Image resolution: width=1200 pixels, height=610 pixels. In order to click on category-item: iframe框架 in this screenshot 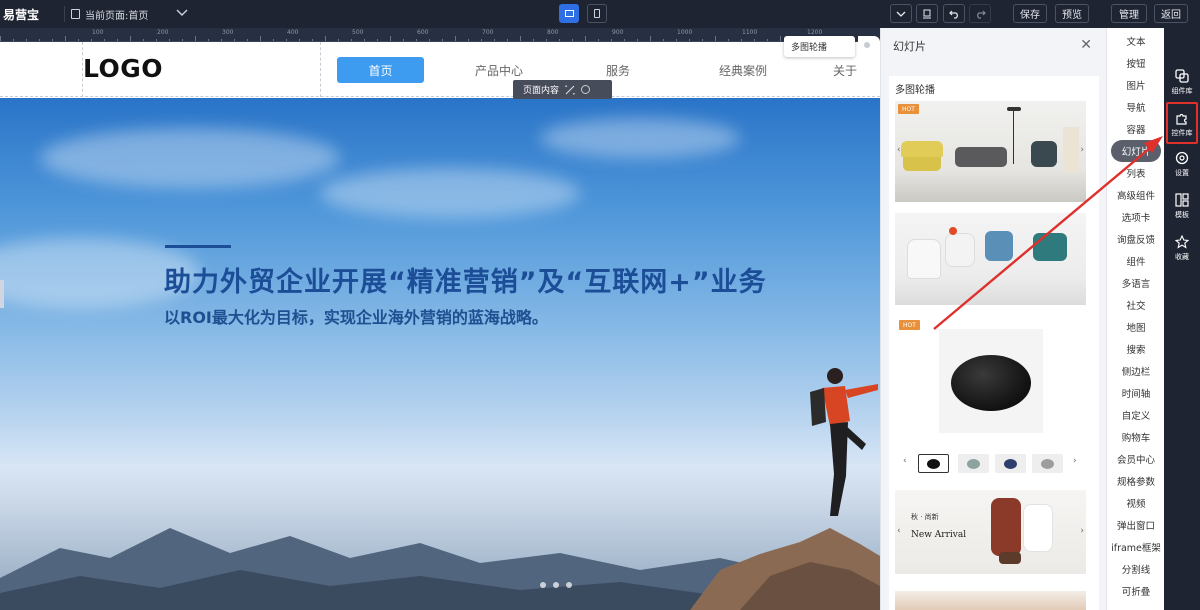, I will do `click(1136, 547)`.